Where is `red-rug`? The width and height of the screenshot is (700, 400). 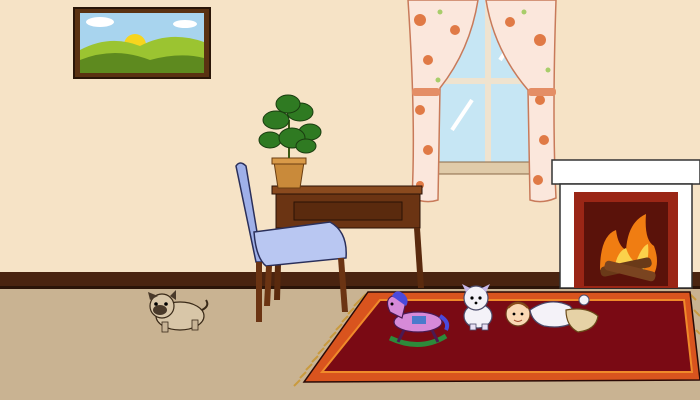
red-rug is located at coordinates (496, 339).